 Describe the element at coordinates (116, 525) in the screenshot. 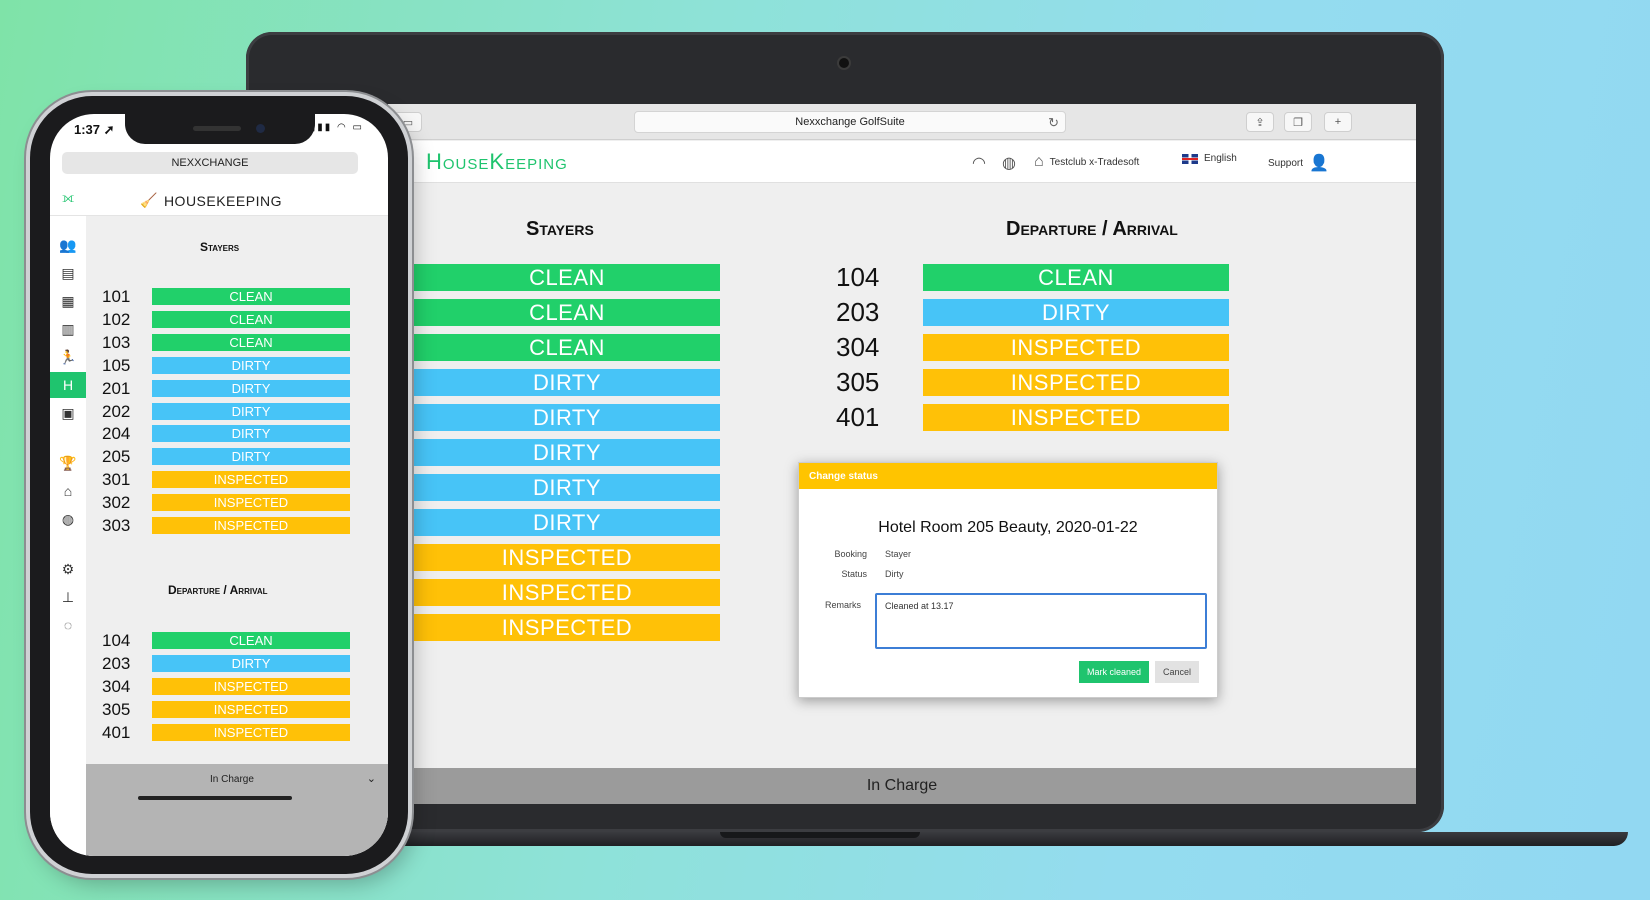

I see `room-number: 303` at that location.